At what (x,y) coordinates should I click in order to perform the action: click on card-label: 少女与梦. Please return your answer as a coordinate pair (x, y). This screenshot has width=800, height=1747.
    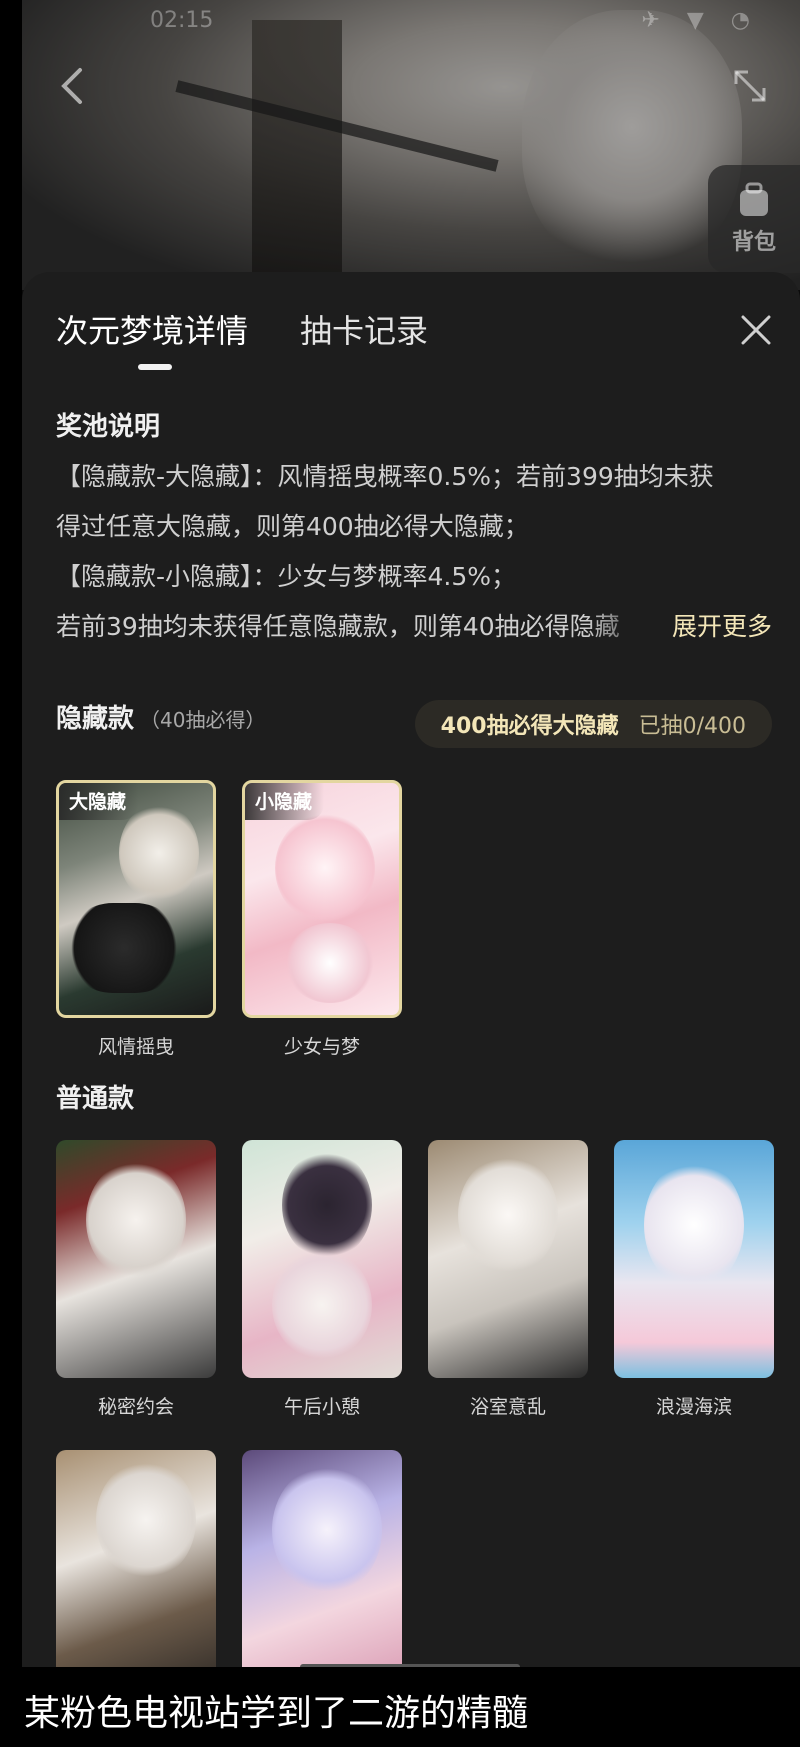
    Looking at the image, I should click on (321, 1047).